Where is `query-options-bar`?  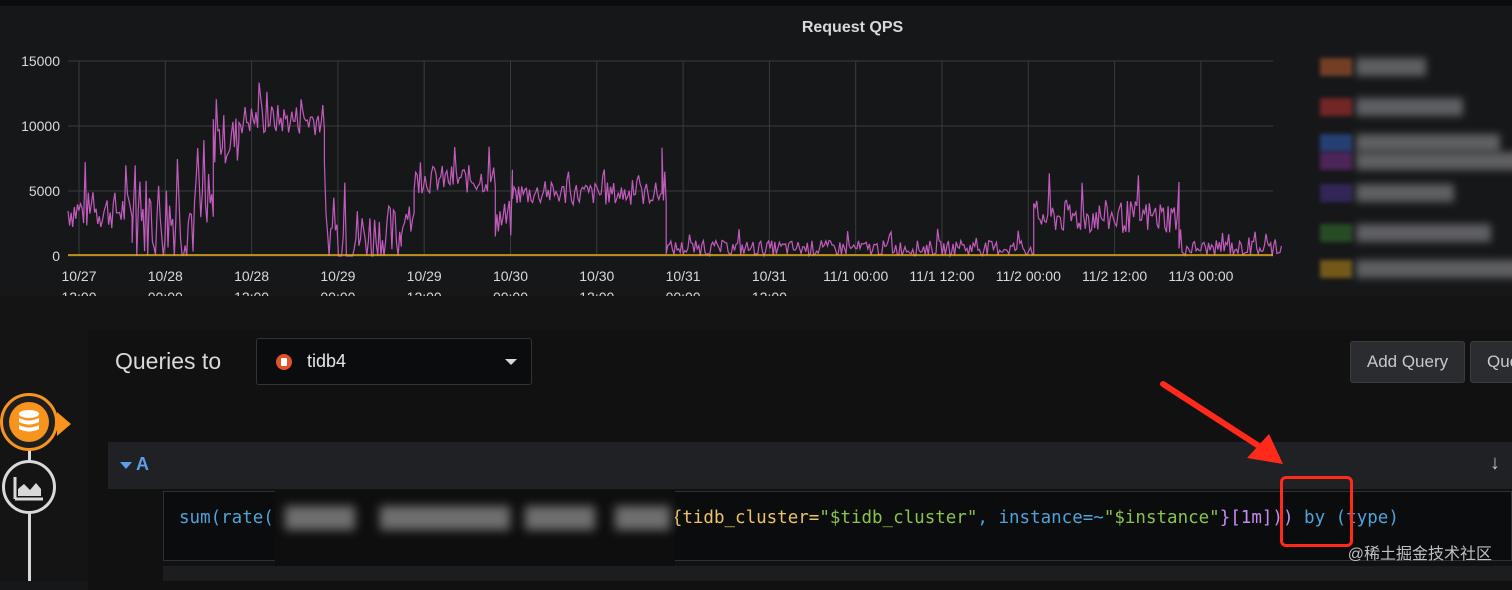
query-options-bar is located at coordinates (837, 573).